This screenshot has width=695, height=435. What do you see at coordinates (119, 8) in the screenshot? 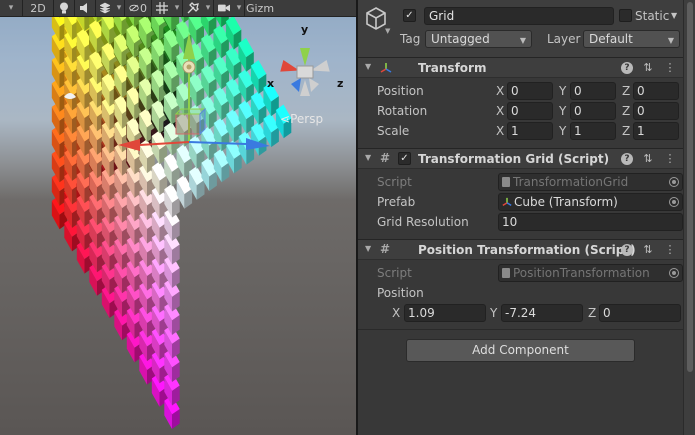
I see `effects-dropdown-icon: ▾` at bounding box center [119, 8].